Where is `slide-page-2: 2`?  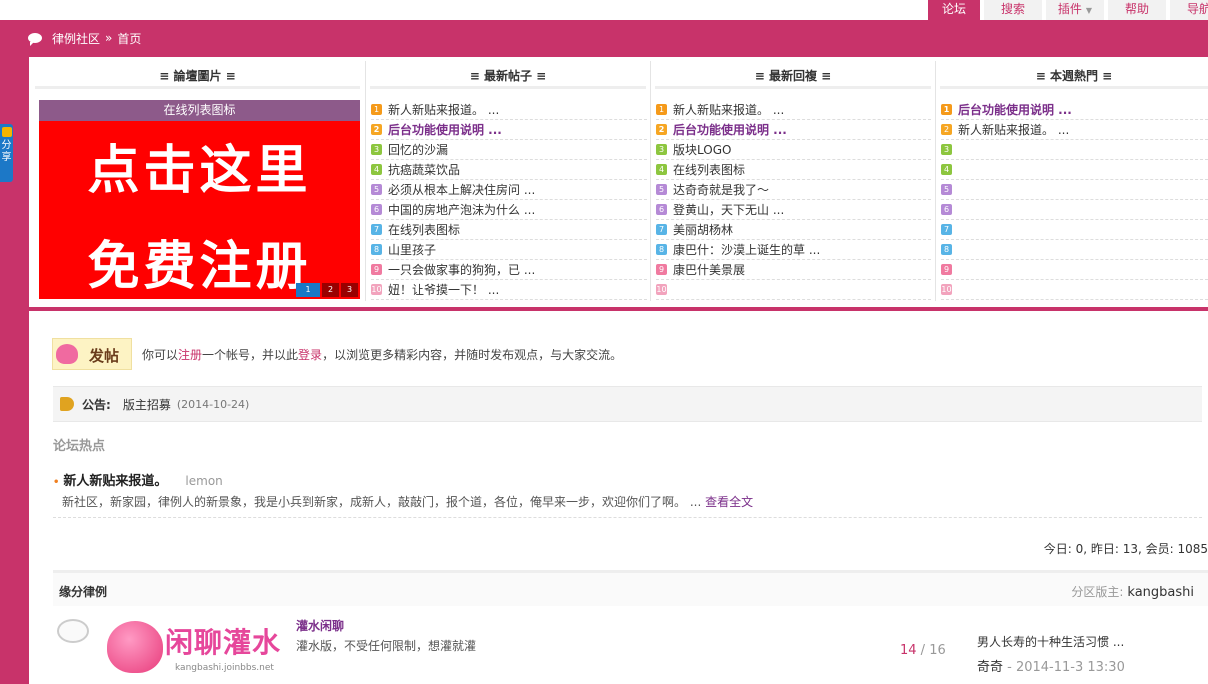
slide-page-2: 2 is located at coordinates (330, 290).